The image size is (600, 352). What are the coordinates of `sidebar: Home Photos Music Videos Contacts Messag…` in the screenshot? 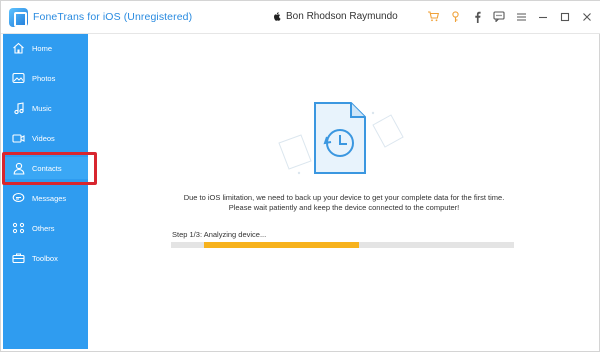 It's located at (45, 191).